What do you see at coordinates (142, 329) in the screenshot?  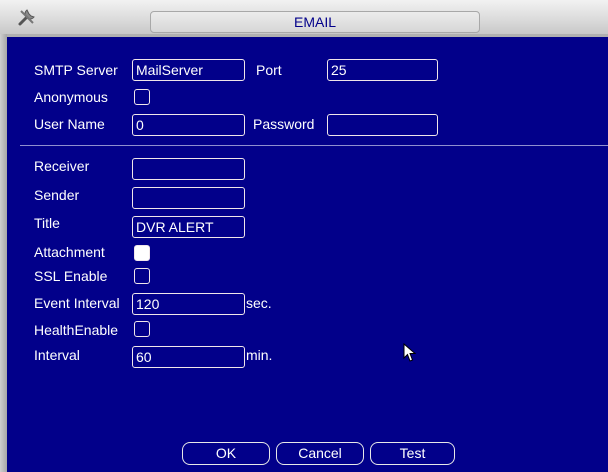 I see `health-enable-checkbox` at bounding box center [142, 329].